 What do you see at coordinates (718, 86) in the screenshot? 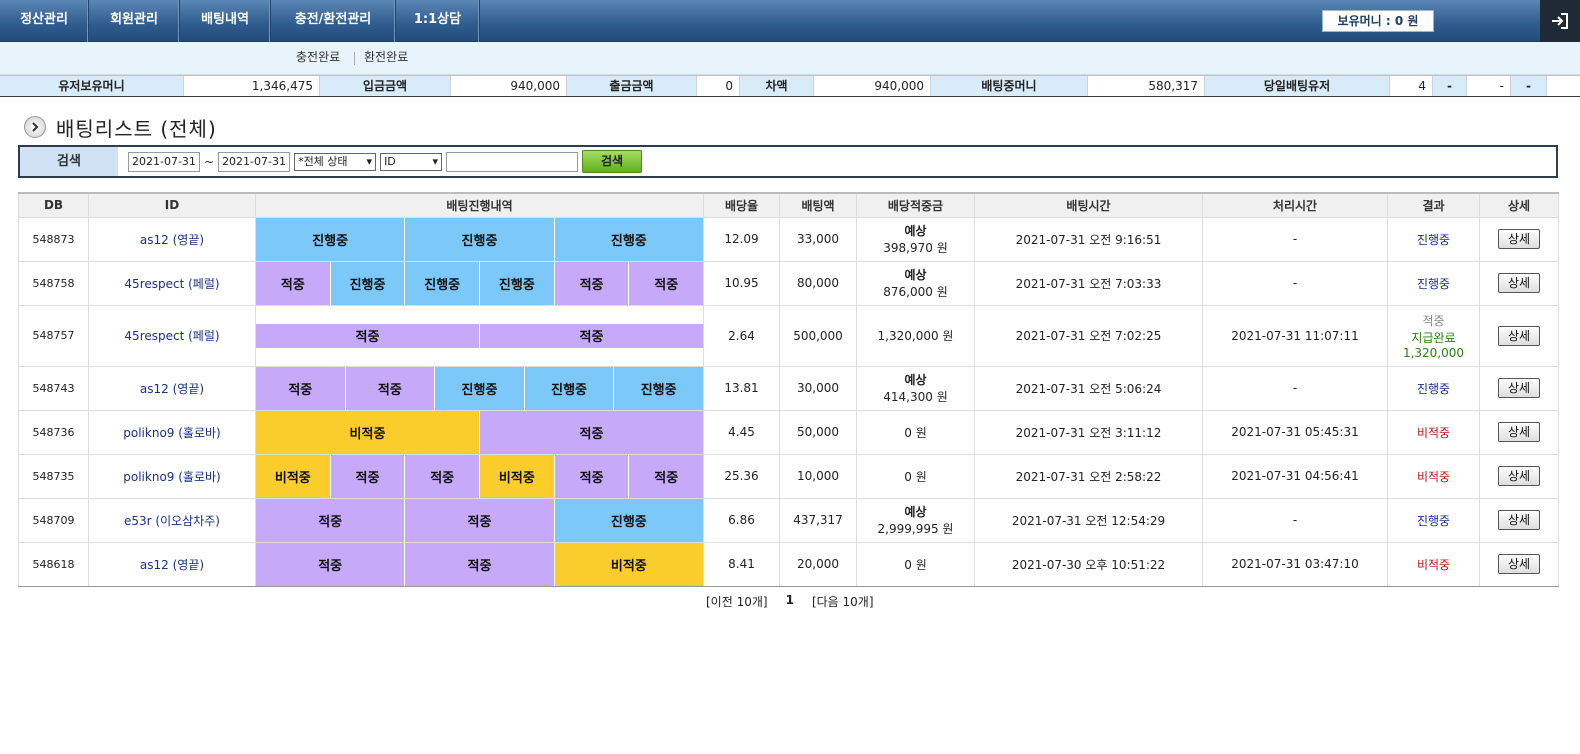
I see `summary-value: 0` at bounding box center [718, 86].